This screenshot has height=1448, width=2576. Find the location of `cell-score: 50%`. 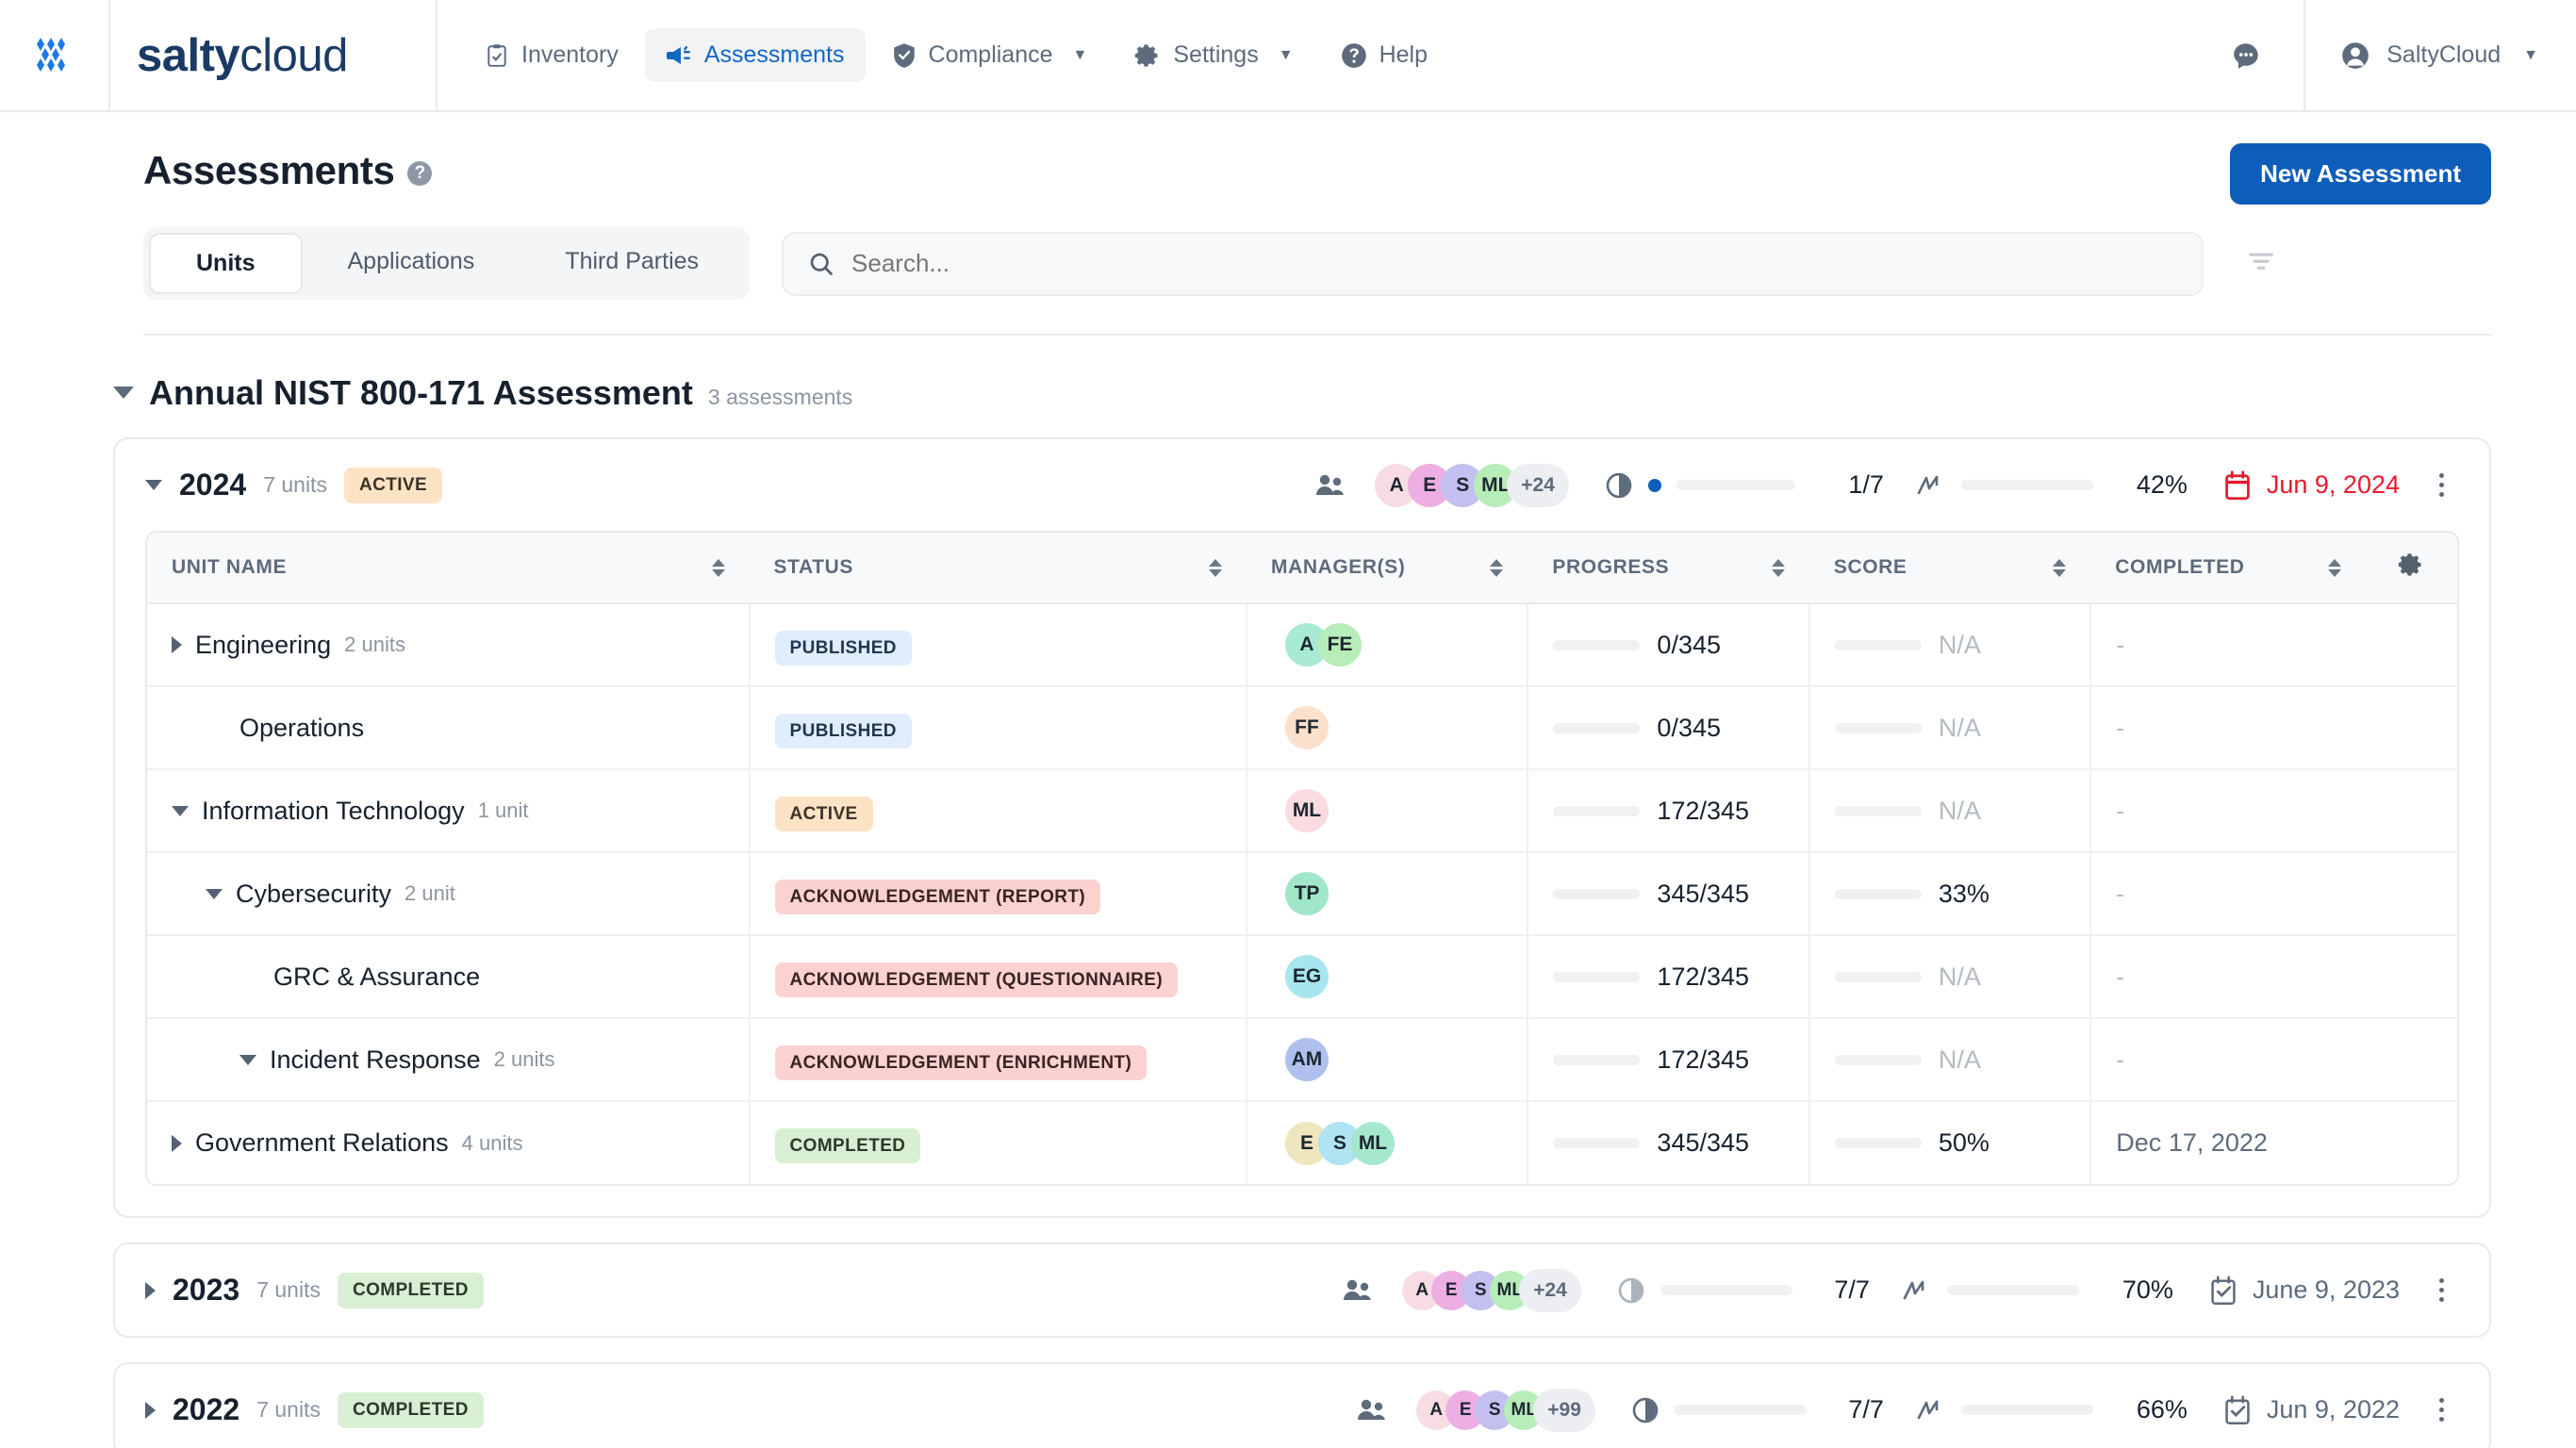

cell-score: 50% is located at coordinates (1950, 1142).